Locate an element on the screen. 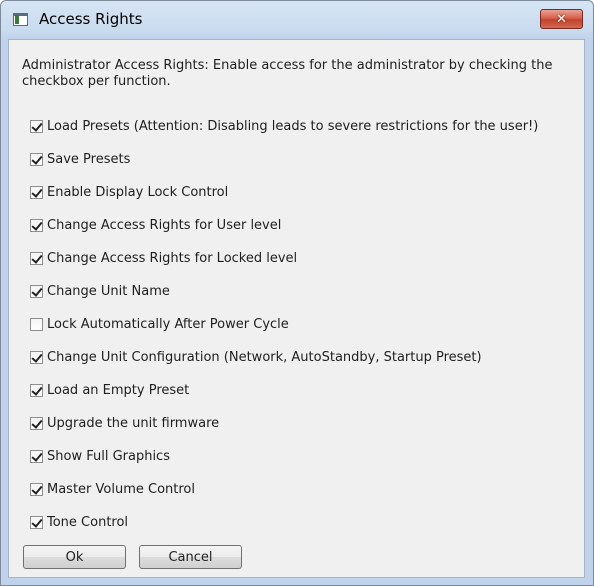  option-change-access-rights-locked: Change Access Rights for Locked level is located at coordinates (163, 258).